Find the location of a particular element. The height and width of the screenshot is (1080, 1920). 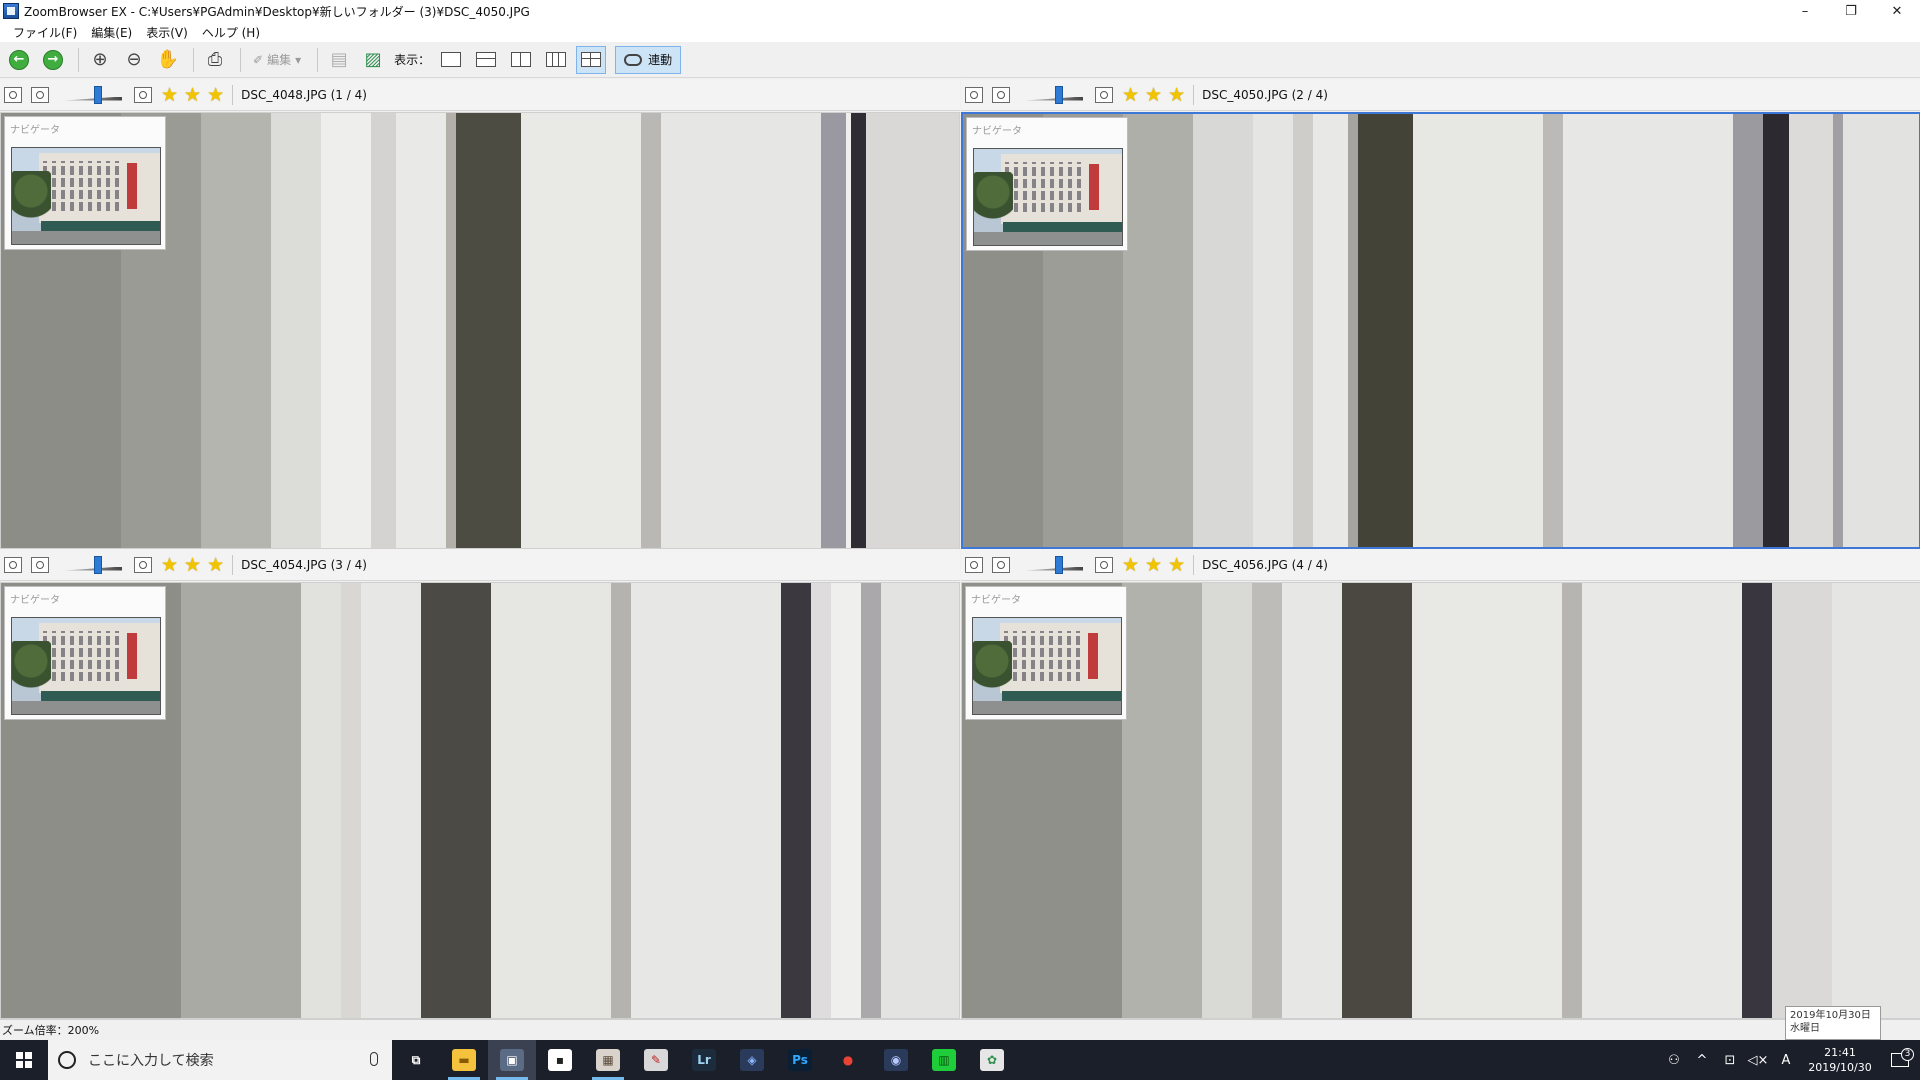

menu-file: ファイル(F) is located at coordinates (45, 32).